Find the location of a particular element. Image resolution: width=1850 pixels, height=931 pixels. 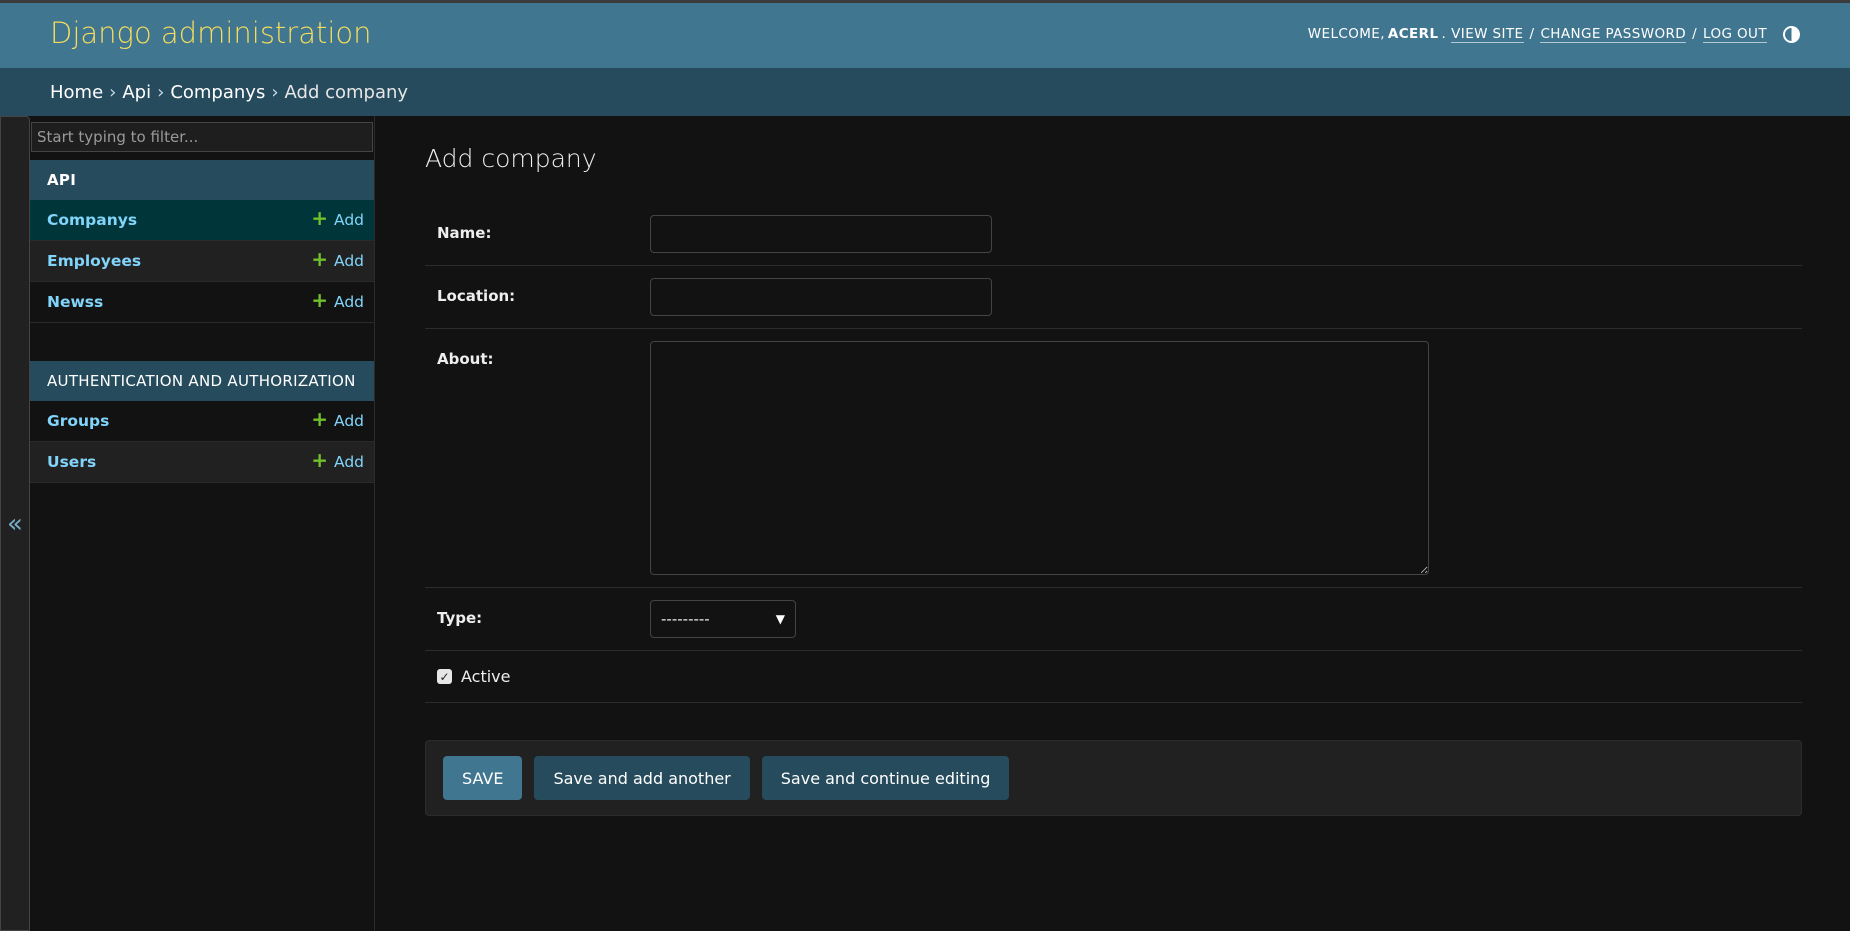

about-textarea is located at coordinates (1039, 458).